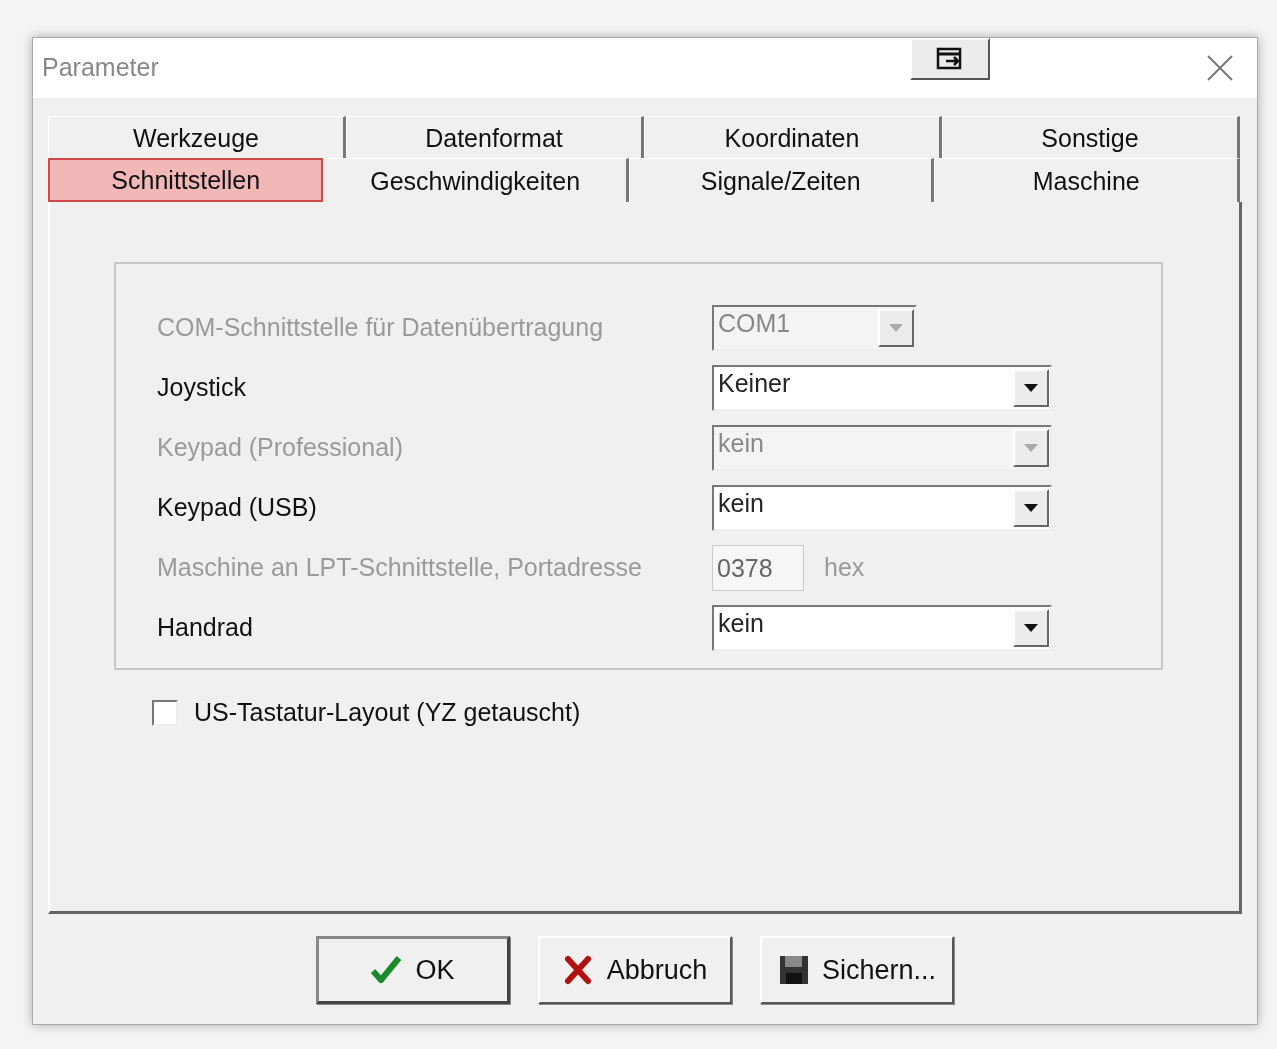  What do you see at coordinates (1091, 137) in the screenshot?
I see `tab: Sonstige` at bounding box center [1091, 137].